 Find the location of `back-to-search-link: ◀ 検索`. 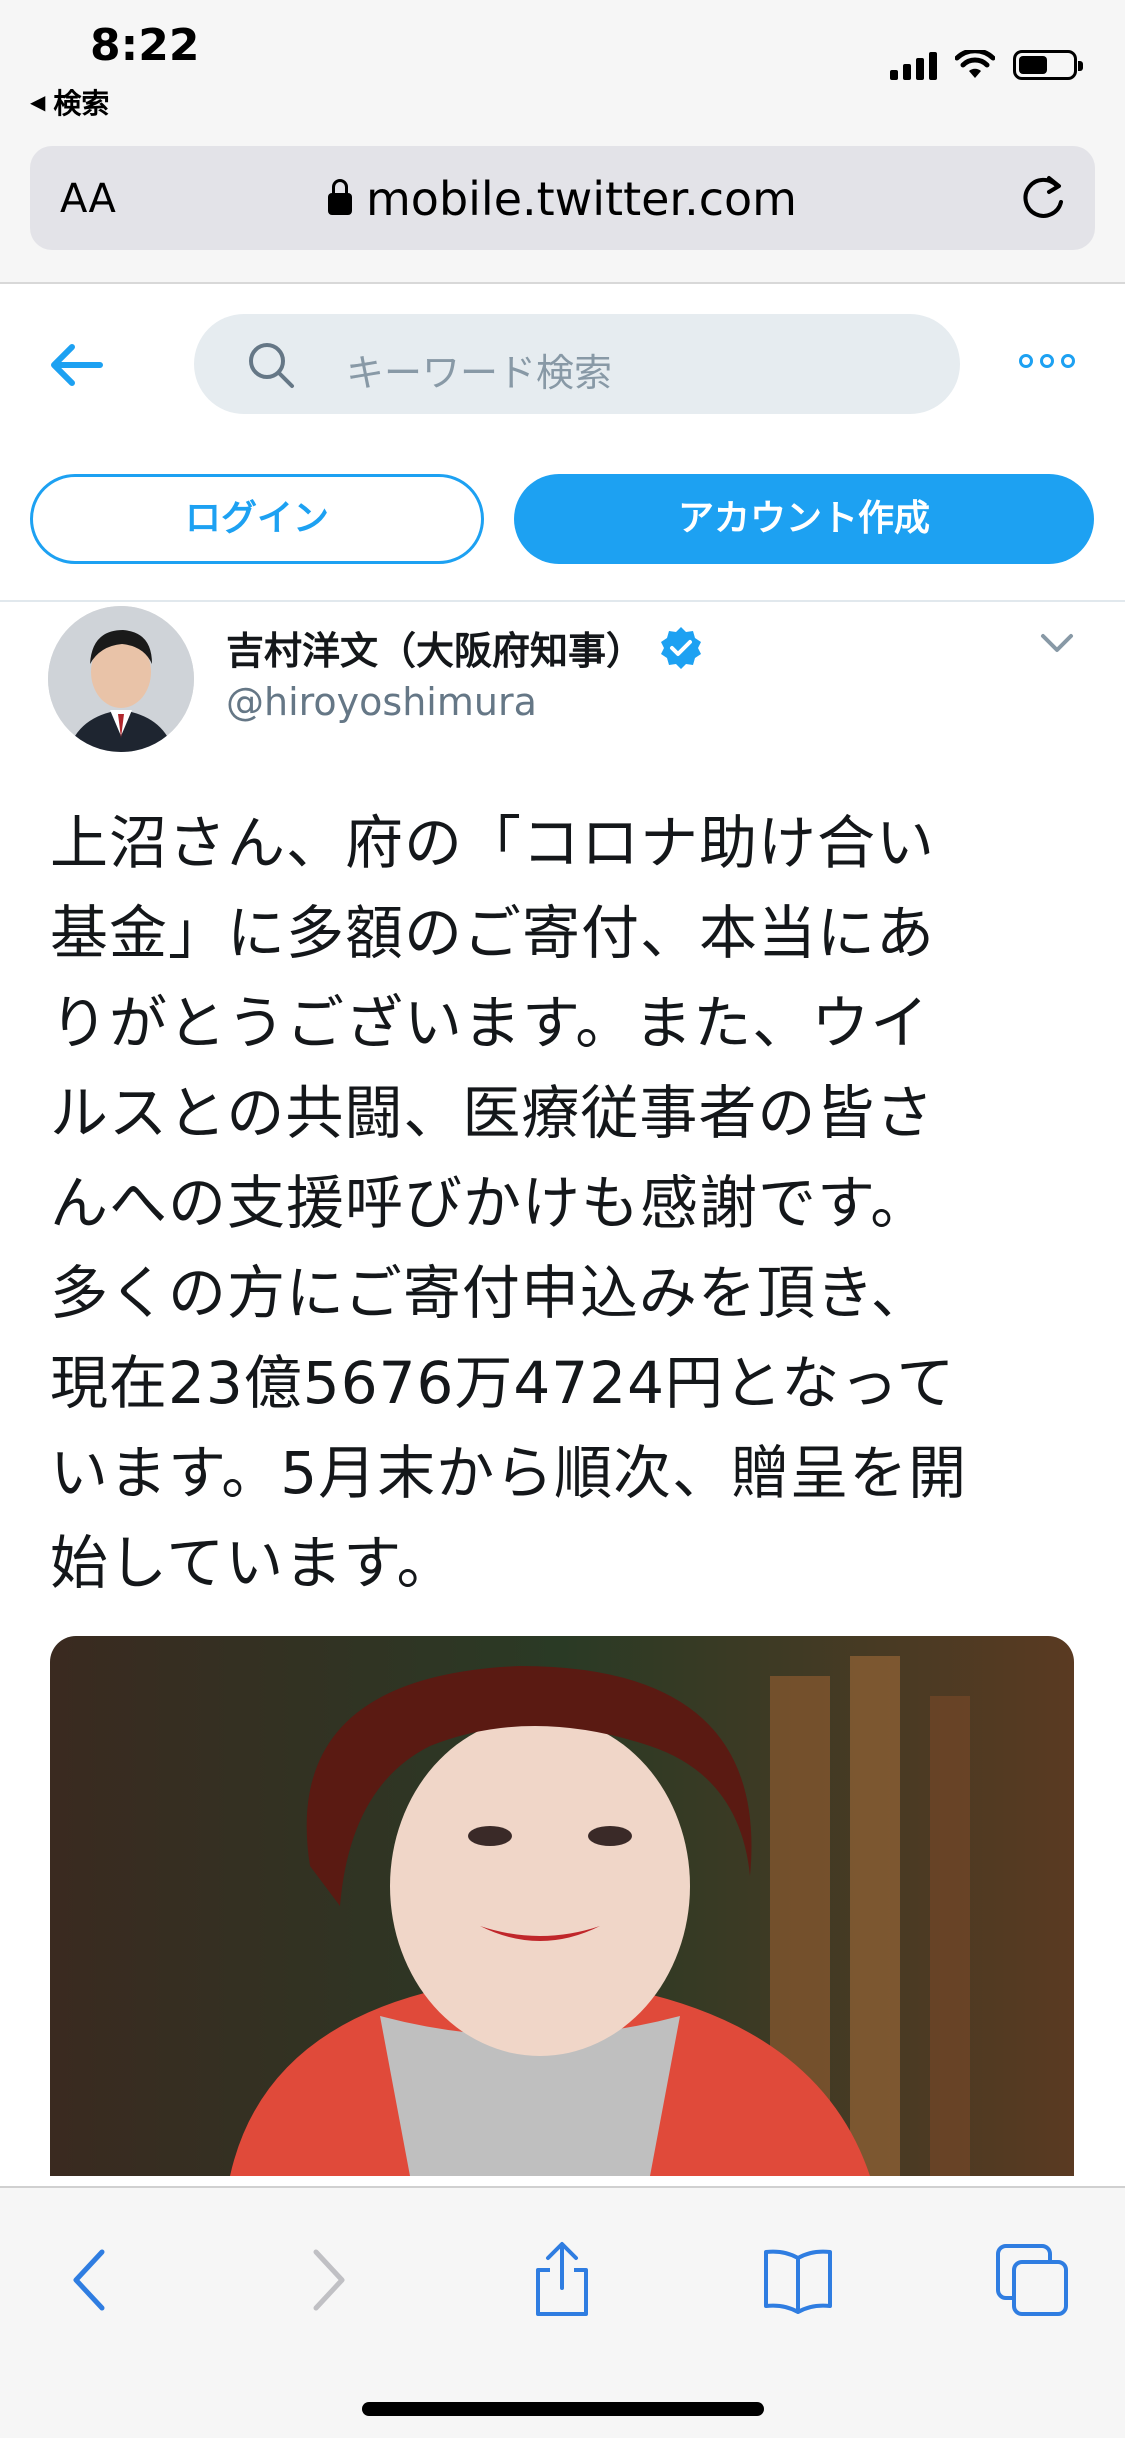

back-to-search-link: ◀ 検索 is located at coordinates (69, 102).